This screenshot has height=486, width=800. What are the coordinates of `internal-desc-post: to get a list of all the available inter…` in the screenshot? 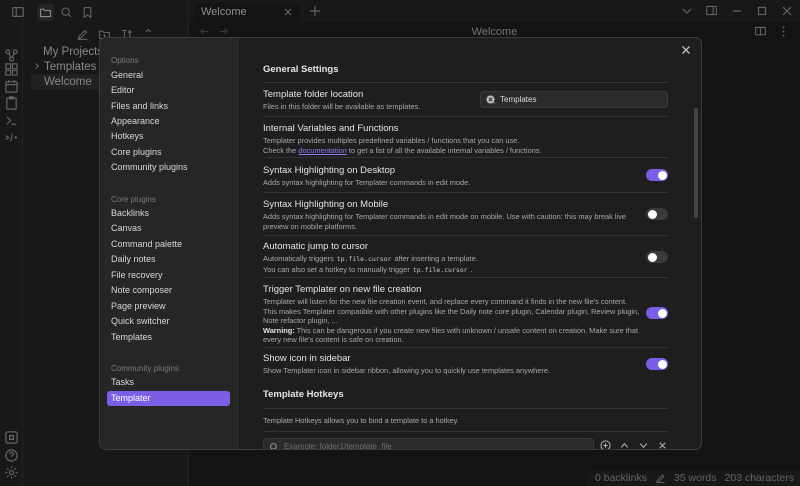 It's located at (445, 150).